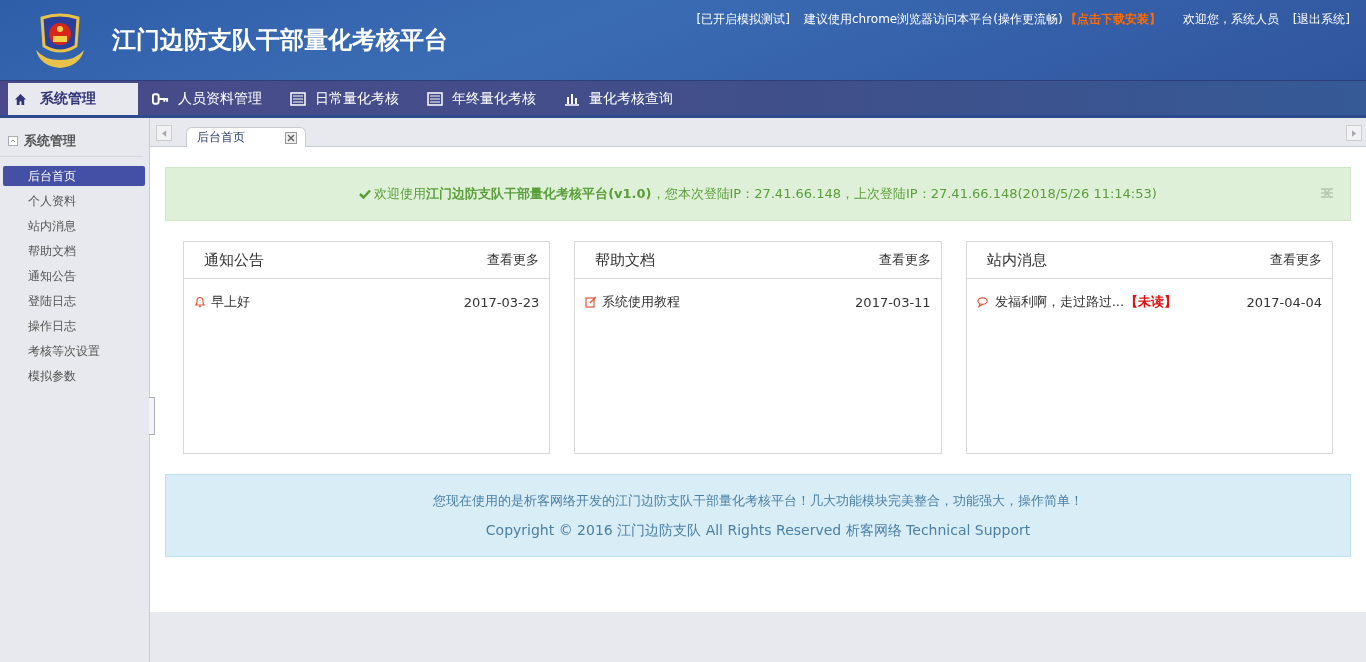 Image resolution: width=1366 pixels, height=662 pixels. Describe the element at coordinates (481, 99) in the screenshot. I see `nav-tab: 年终量化考核` at that location.